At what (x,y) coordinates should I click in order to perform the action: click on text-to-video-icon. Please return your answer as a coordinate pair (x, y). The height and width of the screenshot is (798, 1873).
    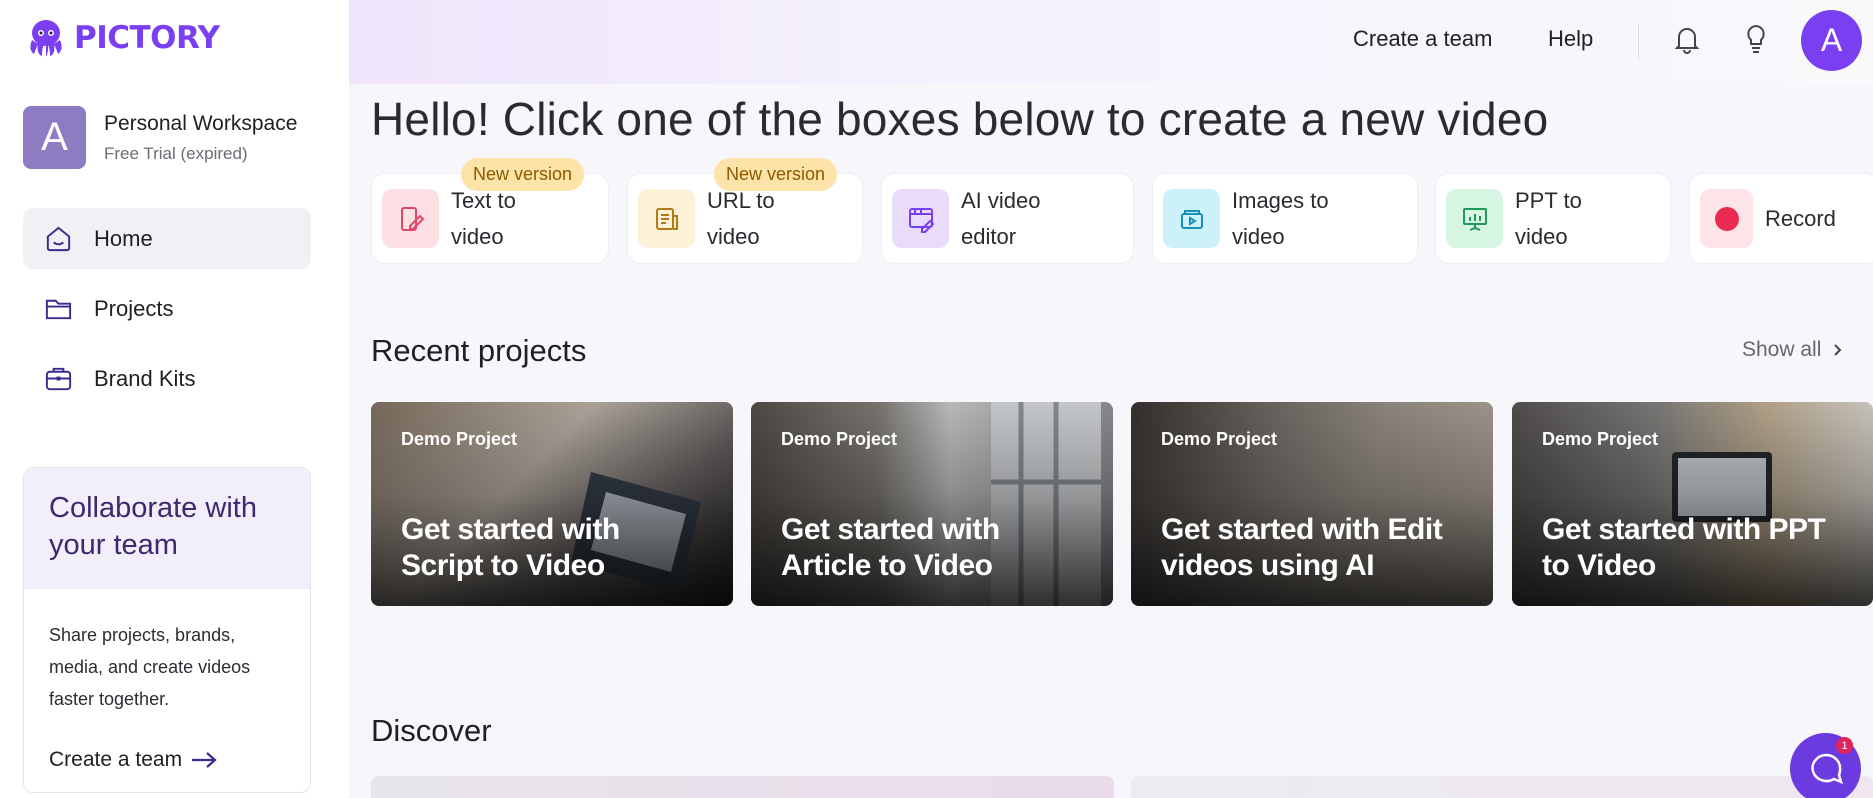
    Looking at the image, I should click on (410, 218).